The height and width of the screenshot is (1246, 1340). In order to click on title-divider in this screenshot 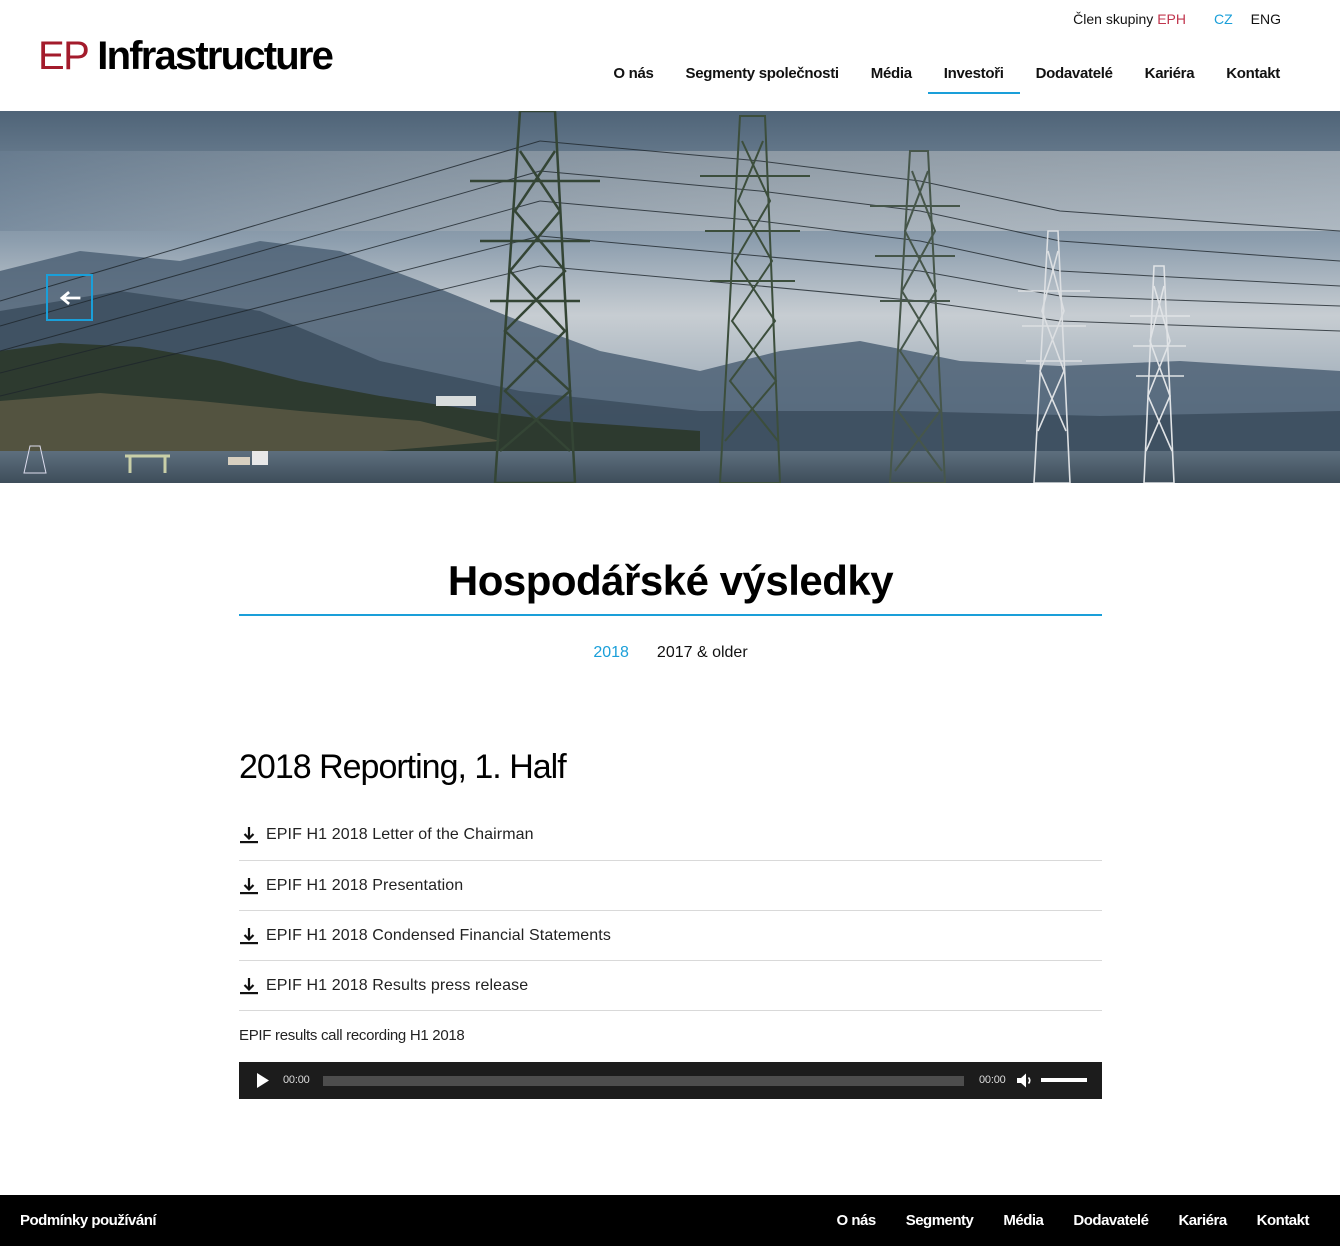, I will do `click(670, 615)`.